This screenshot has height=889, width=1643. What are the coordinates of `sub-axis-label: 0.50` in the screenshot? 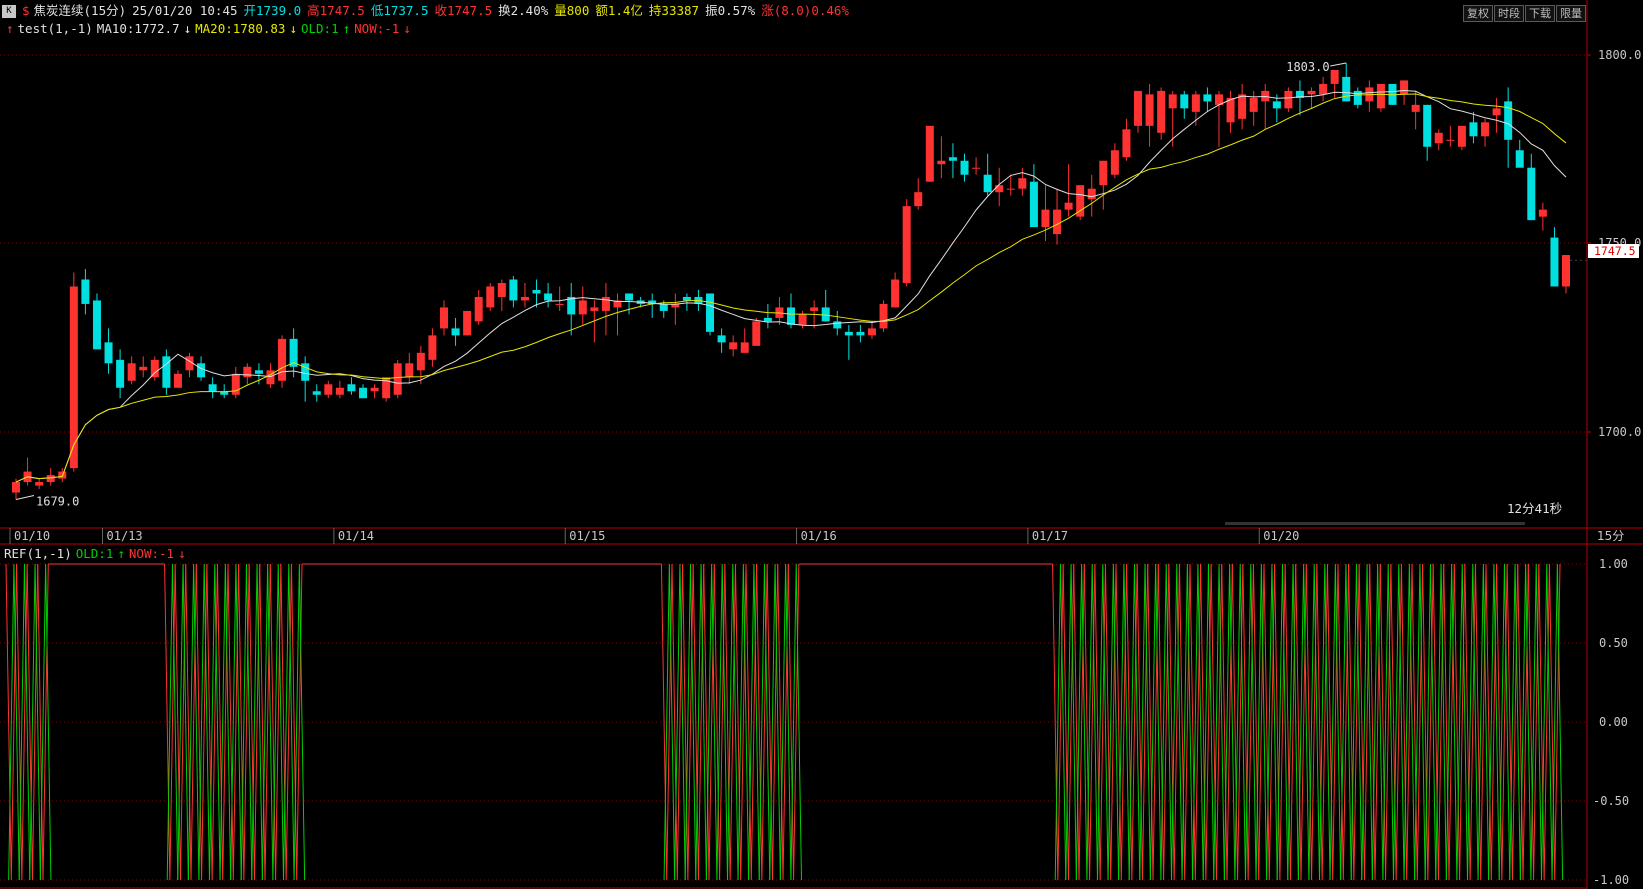 It's located at (1613, 643).